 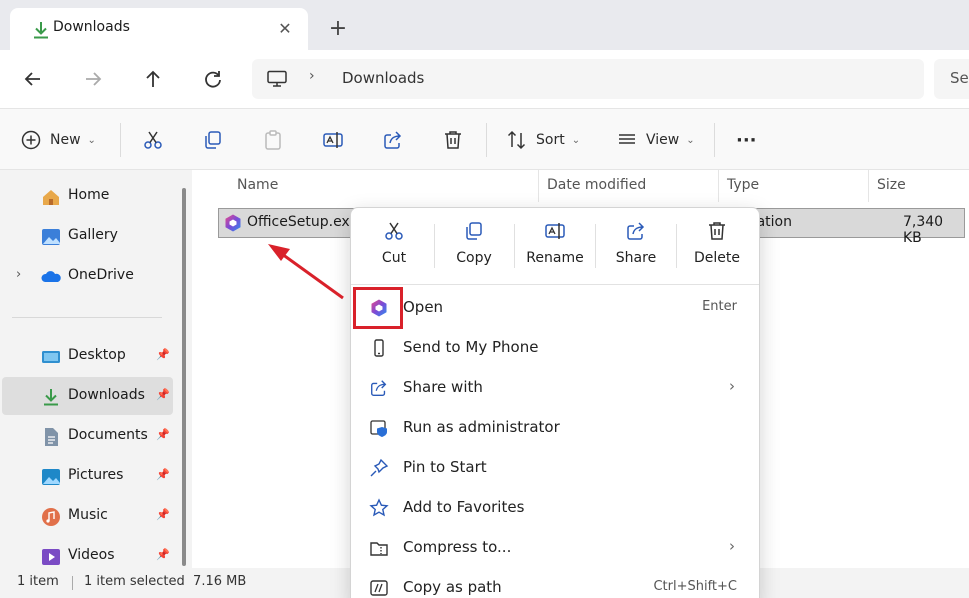 I want to click on share-icon, so click(x=379, y=388).